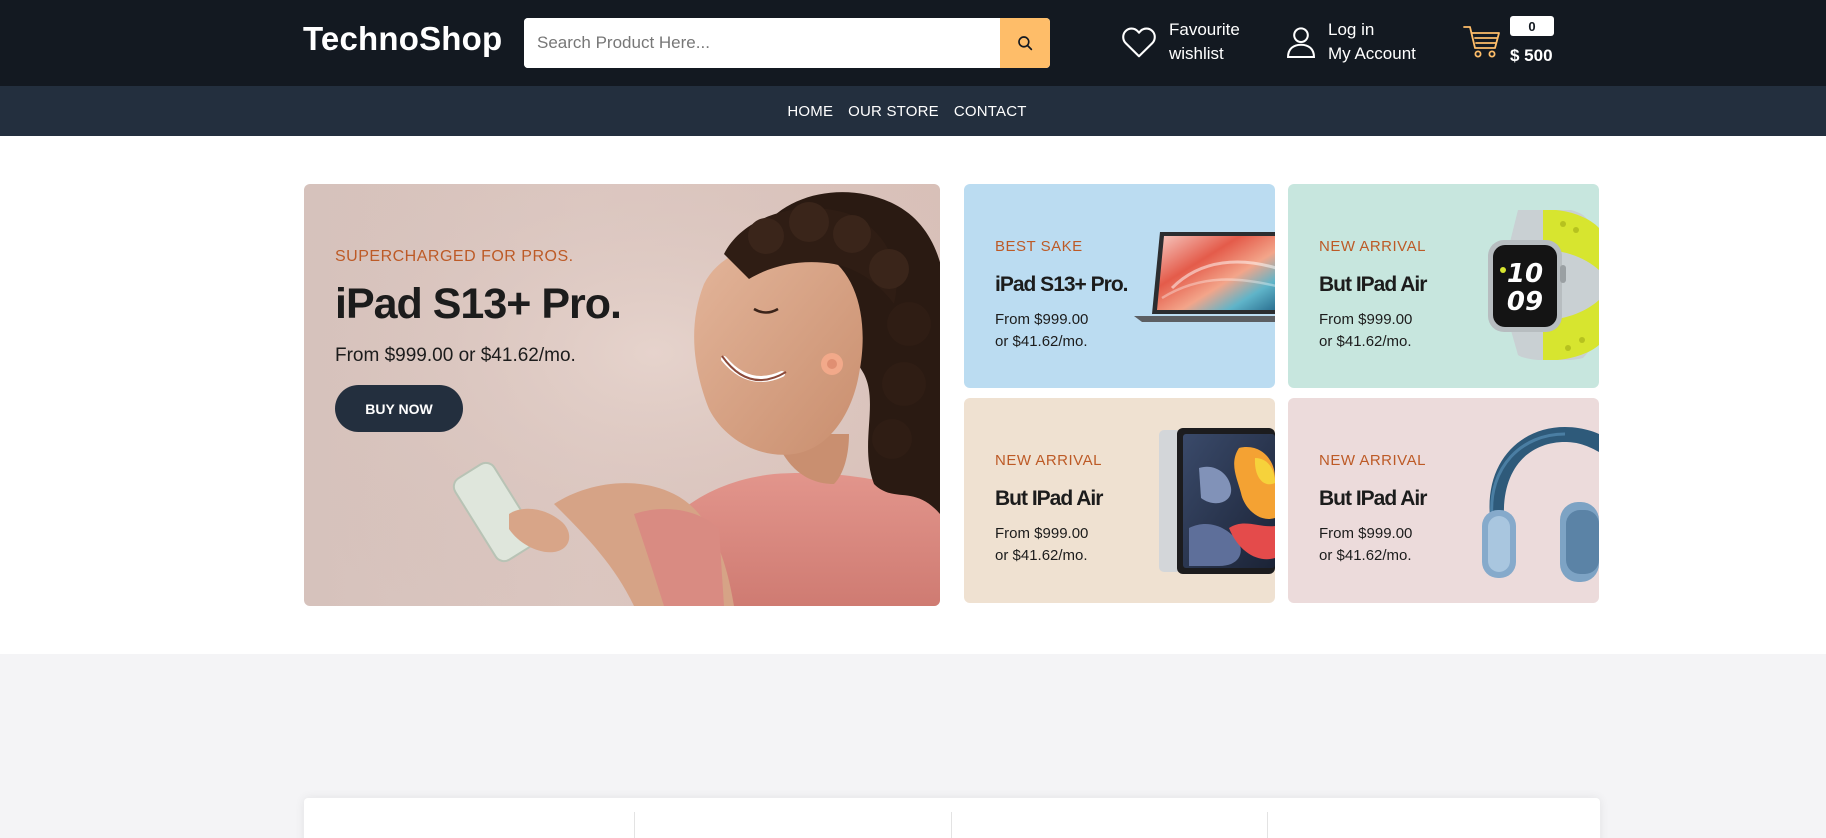  What do you see at coordinates (1365, 341) in the screenshot?
I see `small-banner-2-price-line-2: or $41.62/mo.` at bounding box center [1365, 341].